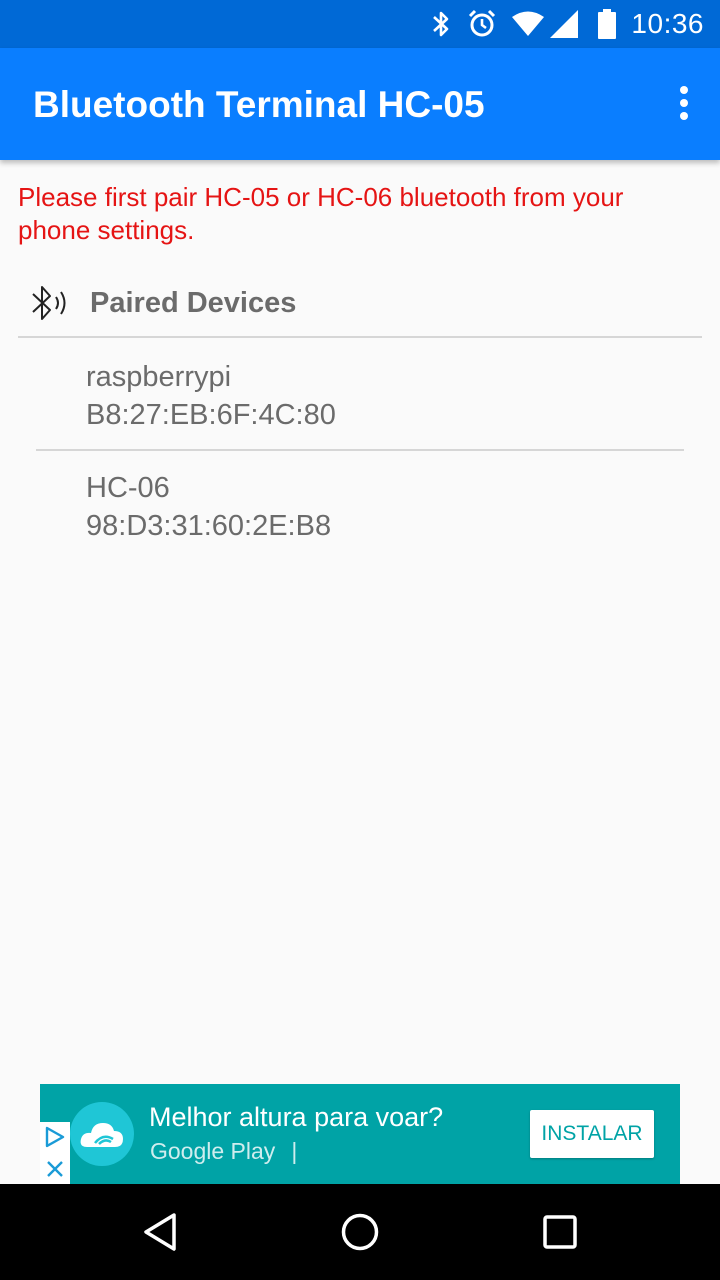 Image resolution: width=720 pixels, height=1280 pixels. I want to click on overflow-menu-icon, so click(684, 106).